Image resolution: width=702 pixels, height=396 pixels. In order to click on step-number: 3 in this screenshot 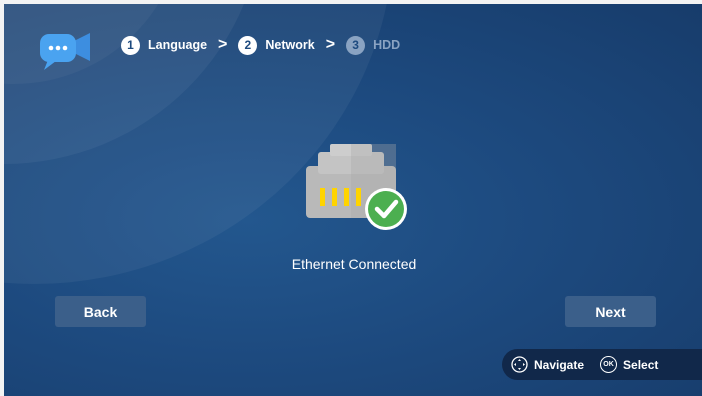, I will do `click(356, 45)`.